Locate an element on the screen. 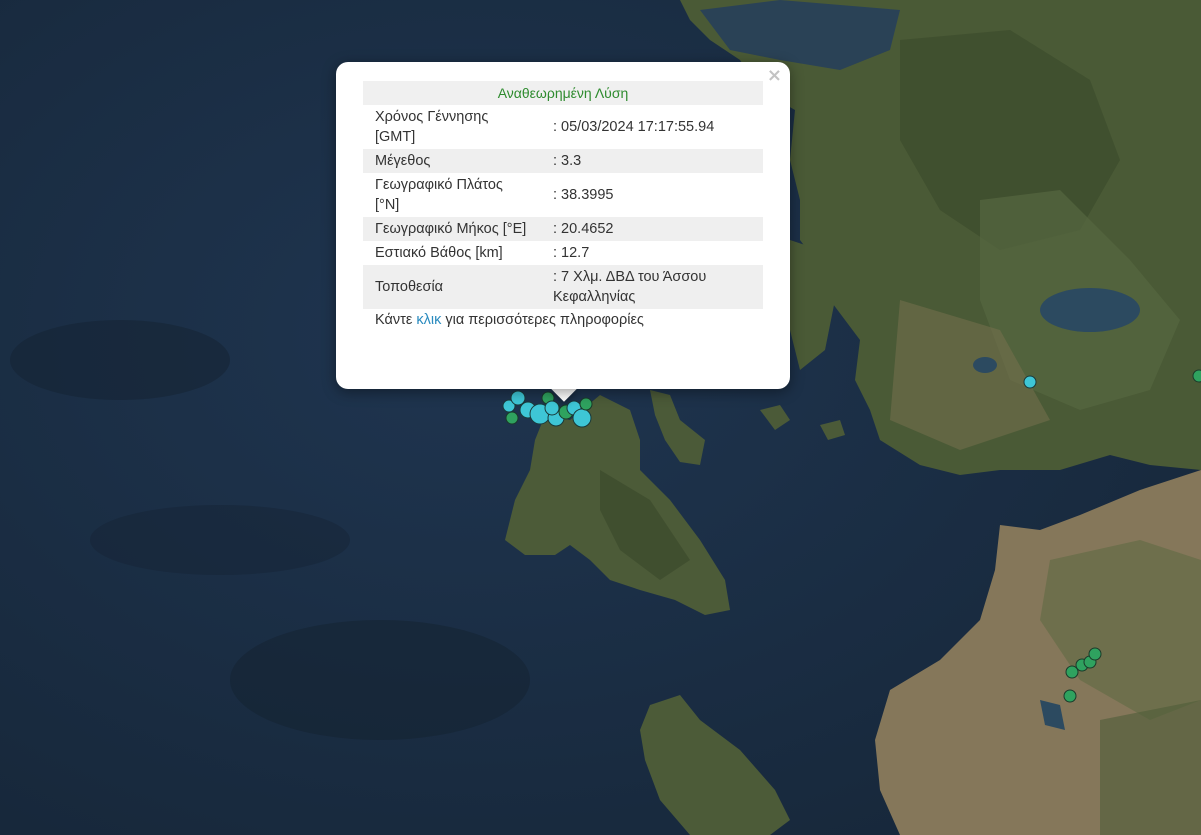 The width and height of the screenshot is (1201, 835). more-info-text: Κάντε κλικ για περισσότερες πληροφορίες is located at coordinates (563, 320).